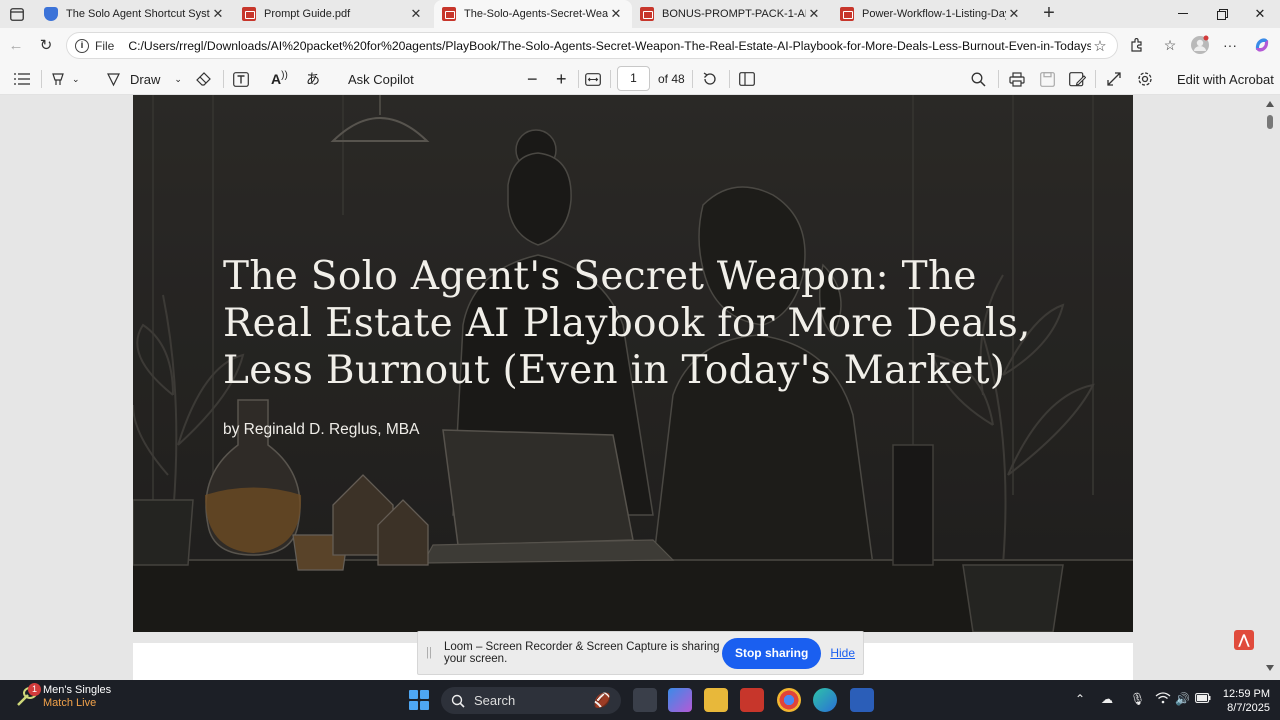  What do you see at coordinates (1270, 387) in the screenshot?
I see `vertical-scrollbar` at bounding box center [1270, 387].